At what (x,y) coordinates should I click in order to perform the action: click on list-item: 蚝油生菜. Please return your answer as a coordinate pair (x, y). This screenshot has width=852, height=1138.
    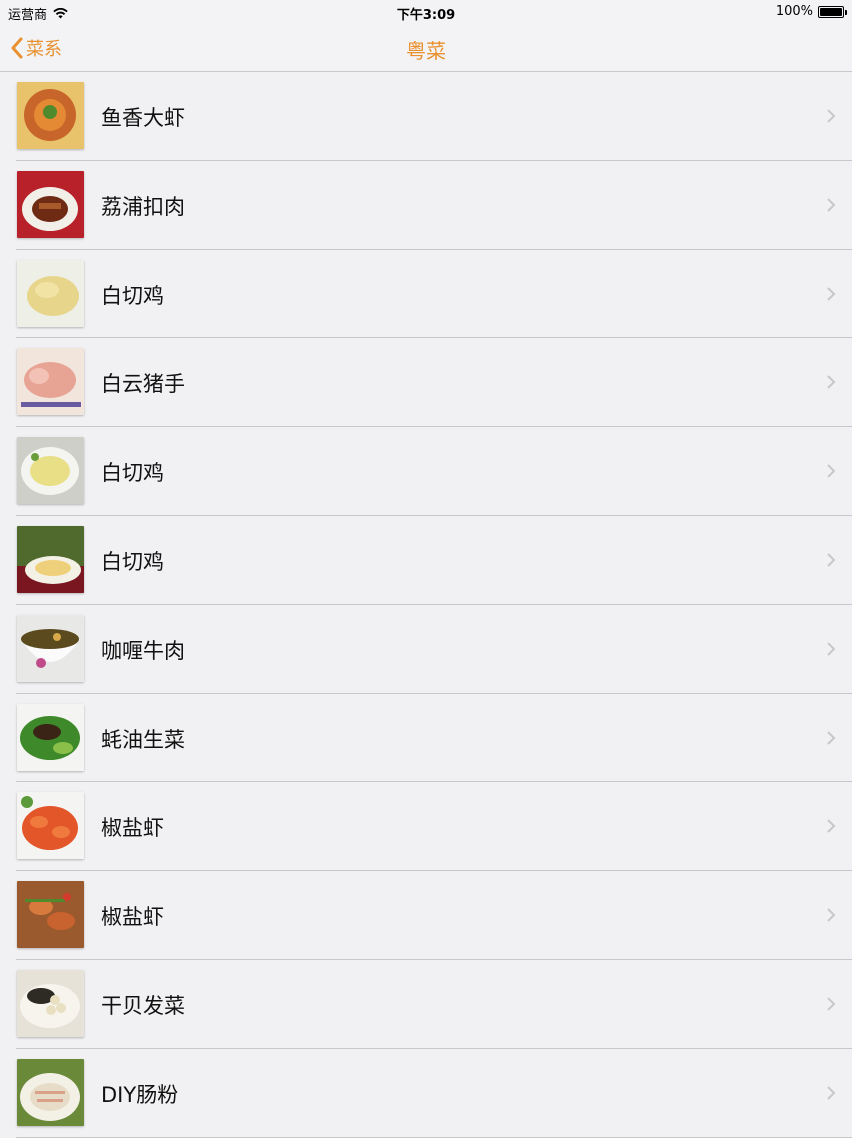
    Looking at the image, I should click on (426, 738).